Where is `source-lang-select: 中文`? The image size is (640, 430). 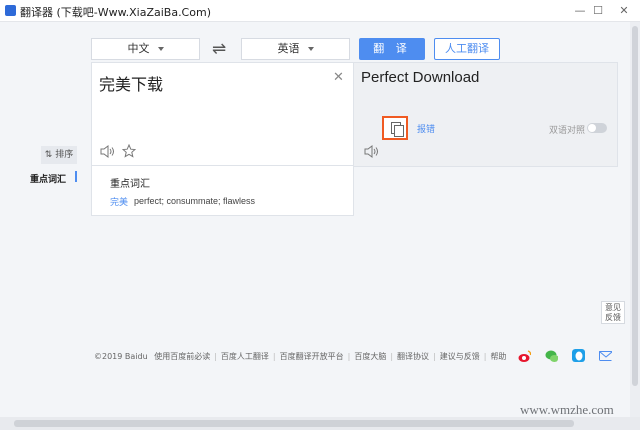
source-lang-select: 中文 is located at coordinates (145, 49).